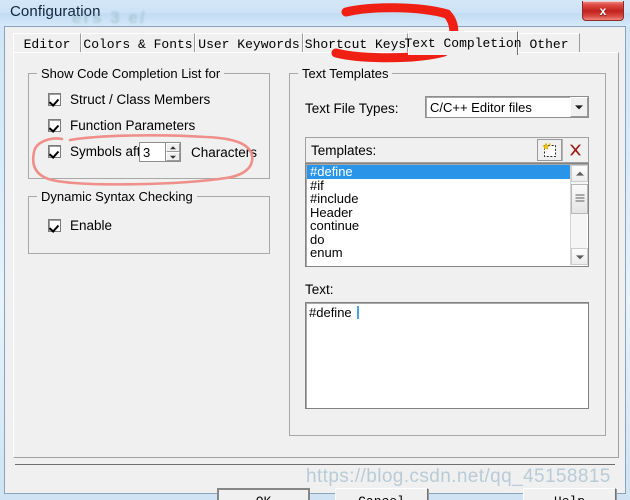  I want to click on tab-label: User Keywords, so click(249, 44).